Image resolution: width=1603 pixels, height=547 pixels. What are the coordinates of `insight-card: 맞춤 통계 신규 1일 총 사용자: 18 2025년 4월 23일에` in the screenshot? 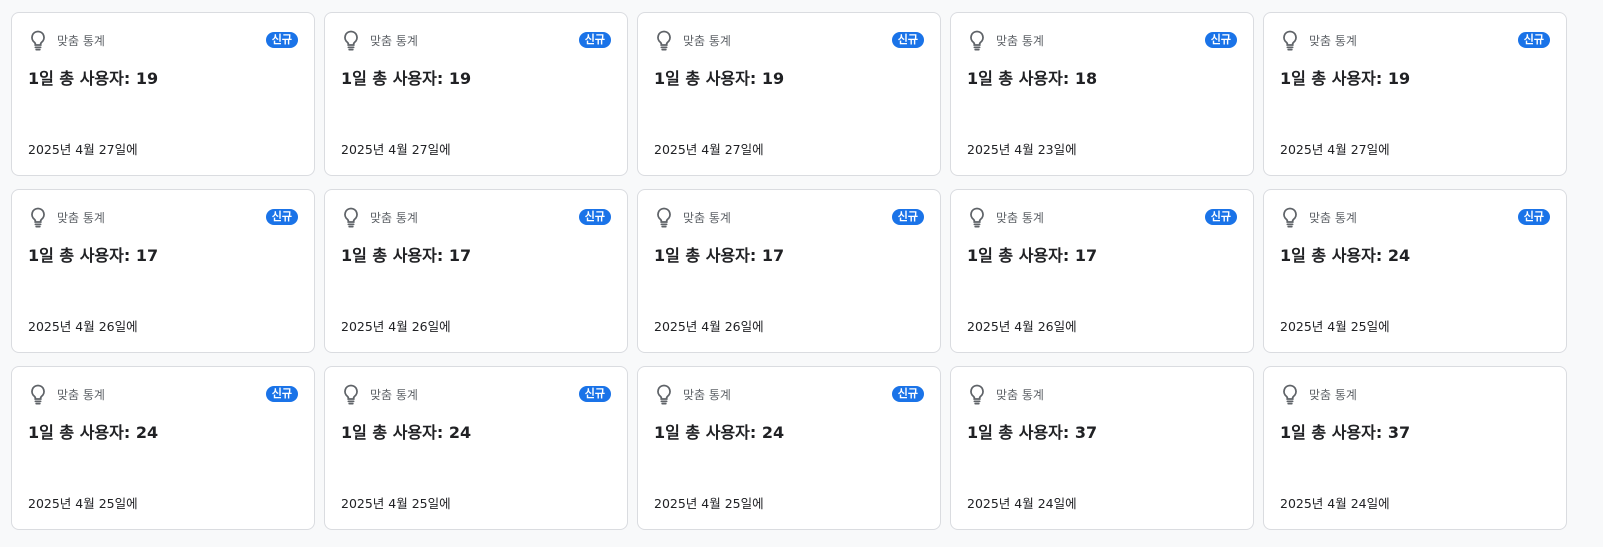 It's located at (1102, 94).